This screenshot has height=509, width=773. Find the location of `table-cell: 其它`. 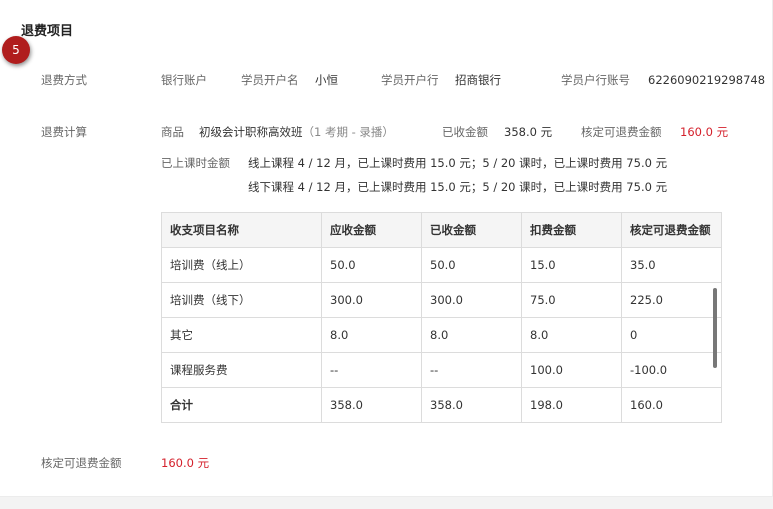

table-cell: 其它 is located at coordinates (241, 335).